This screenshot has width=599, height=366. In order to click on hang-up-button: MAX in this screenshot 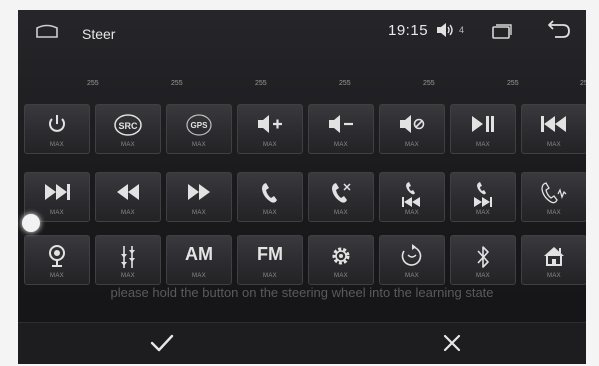, I will do `click(341, 197)`.